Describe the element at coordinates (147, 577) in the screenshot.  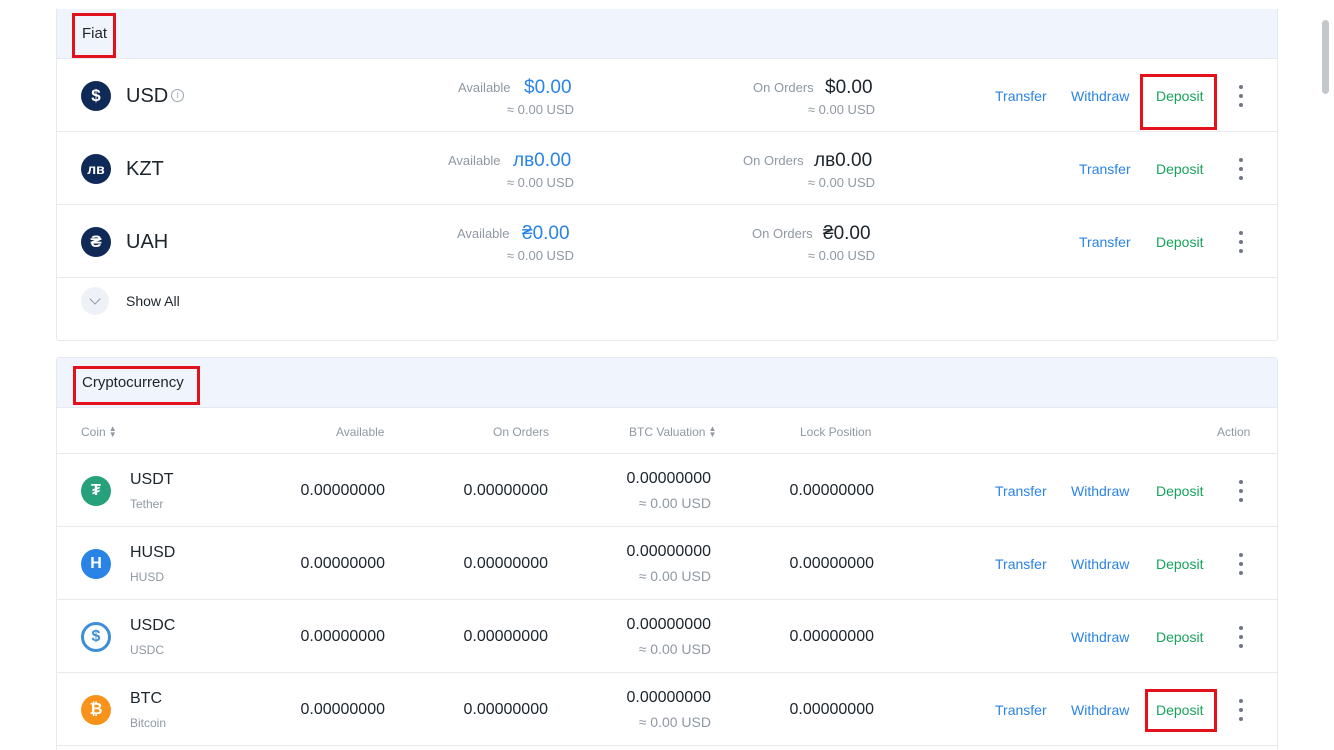
I see `coin-name: HUSD` at that location.